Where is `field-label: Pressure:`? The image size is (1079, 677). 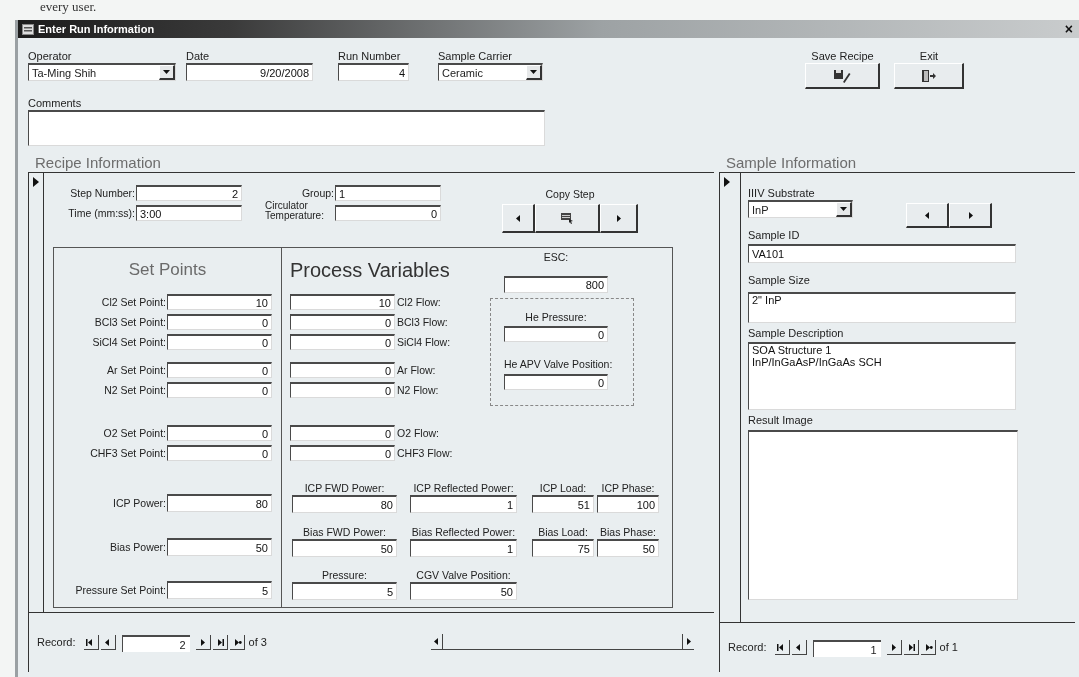
field-label: Pressure: is located at coordinates (344, 575).